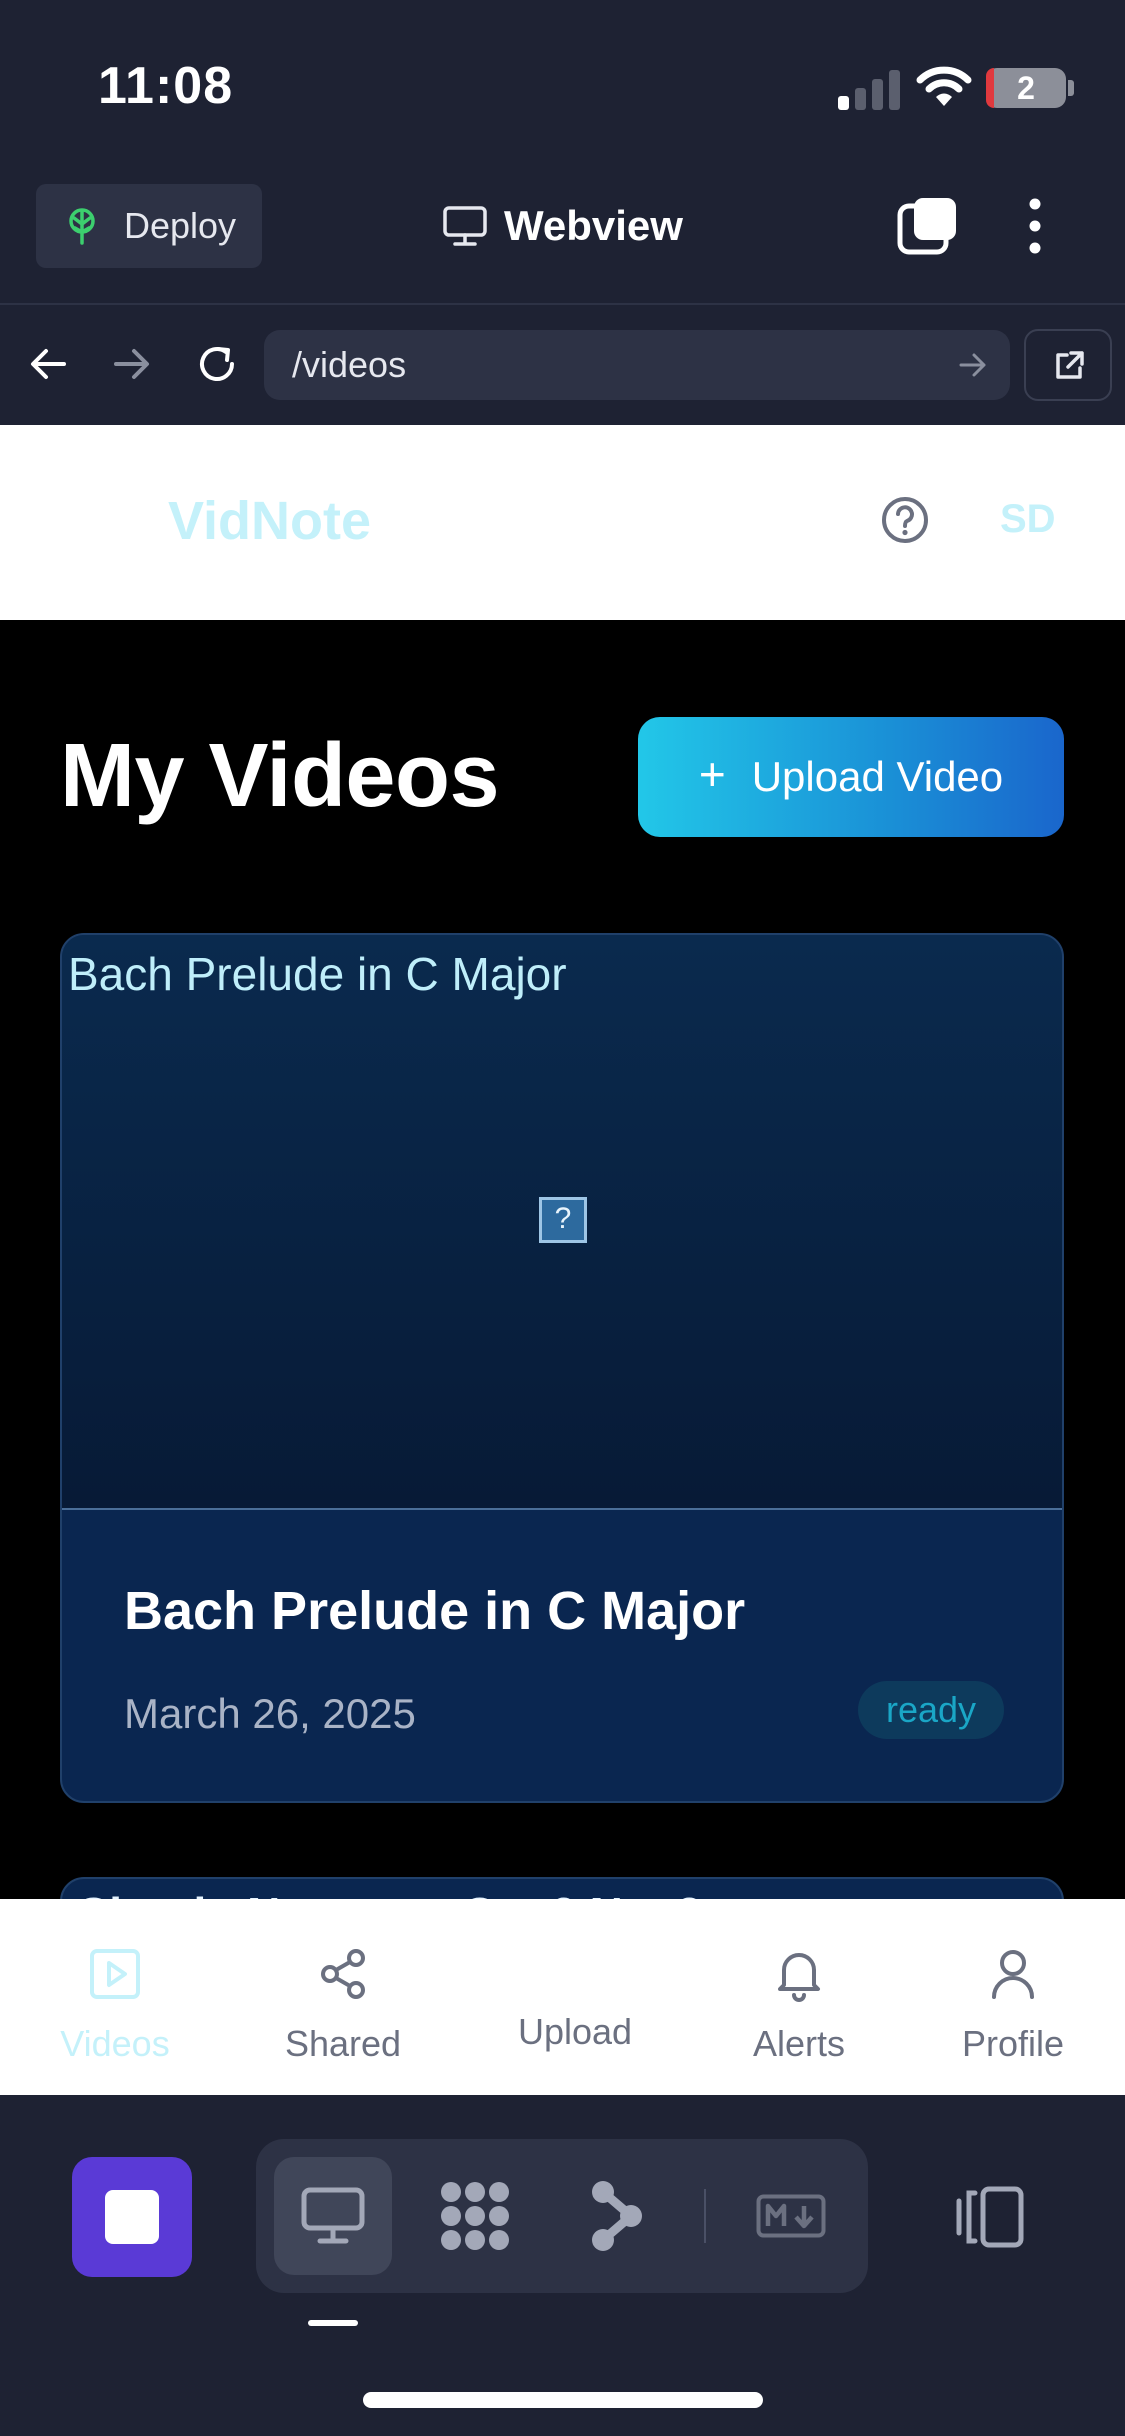  I want to click on broken-image-icon: ?, so click(563, 1220).